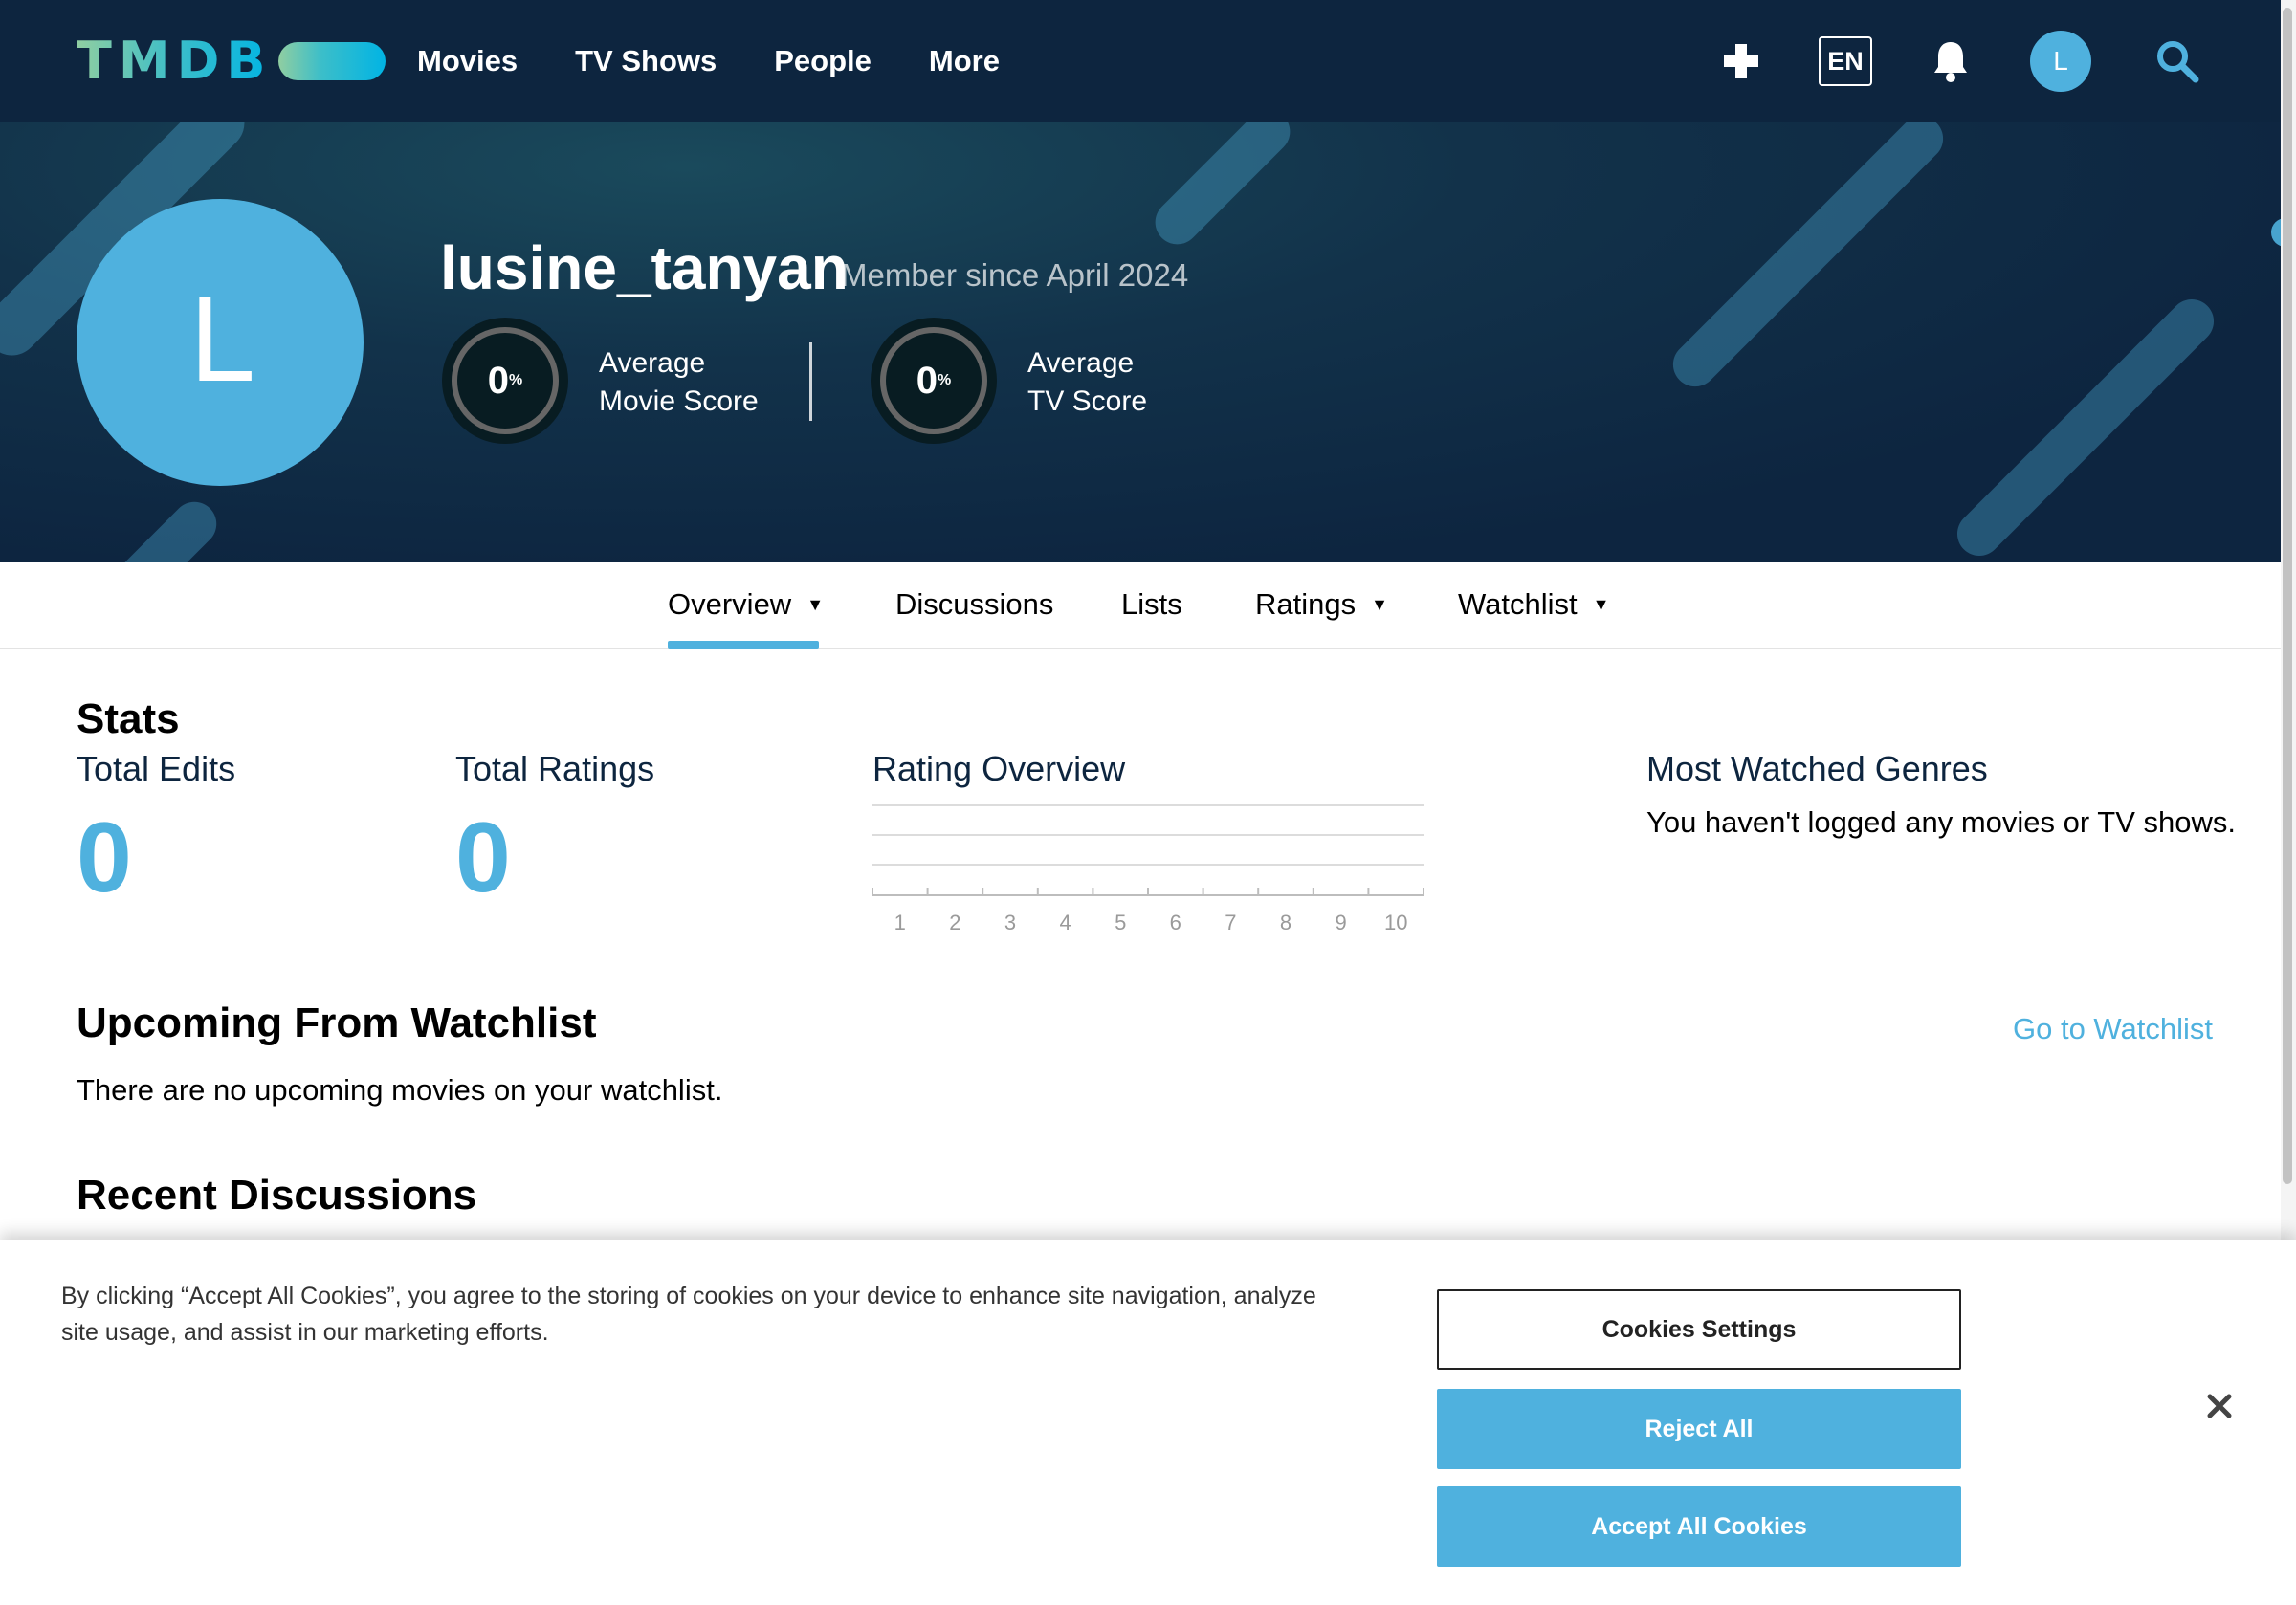 This screenshot has width=2296, height=1605. Describe the element at coordinates (810, 381) in the screenshot. I see `score-divider` at that location.